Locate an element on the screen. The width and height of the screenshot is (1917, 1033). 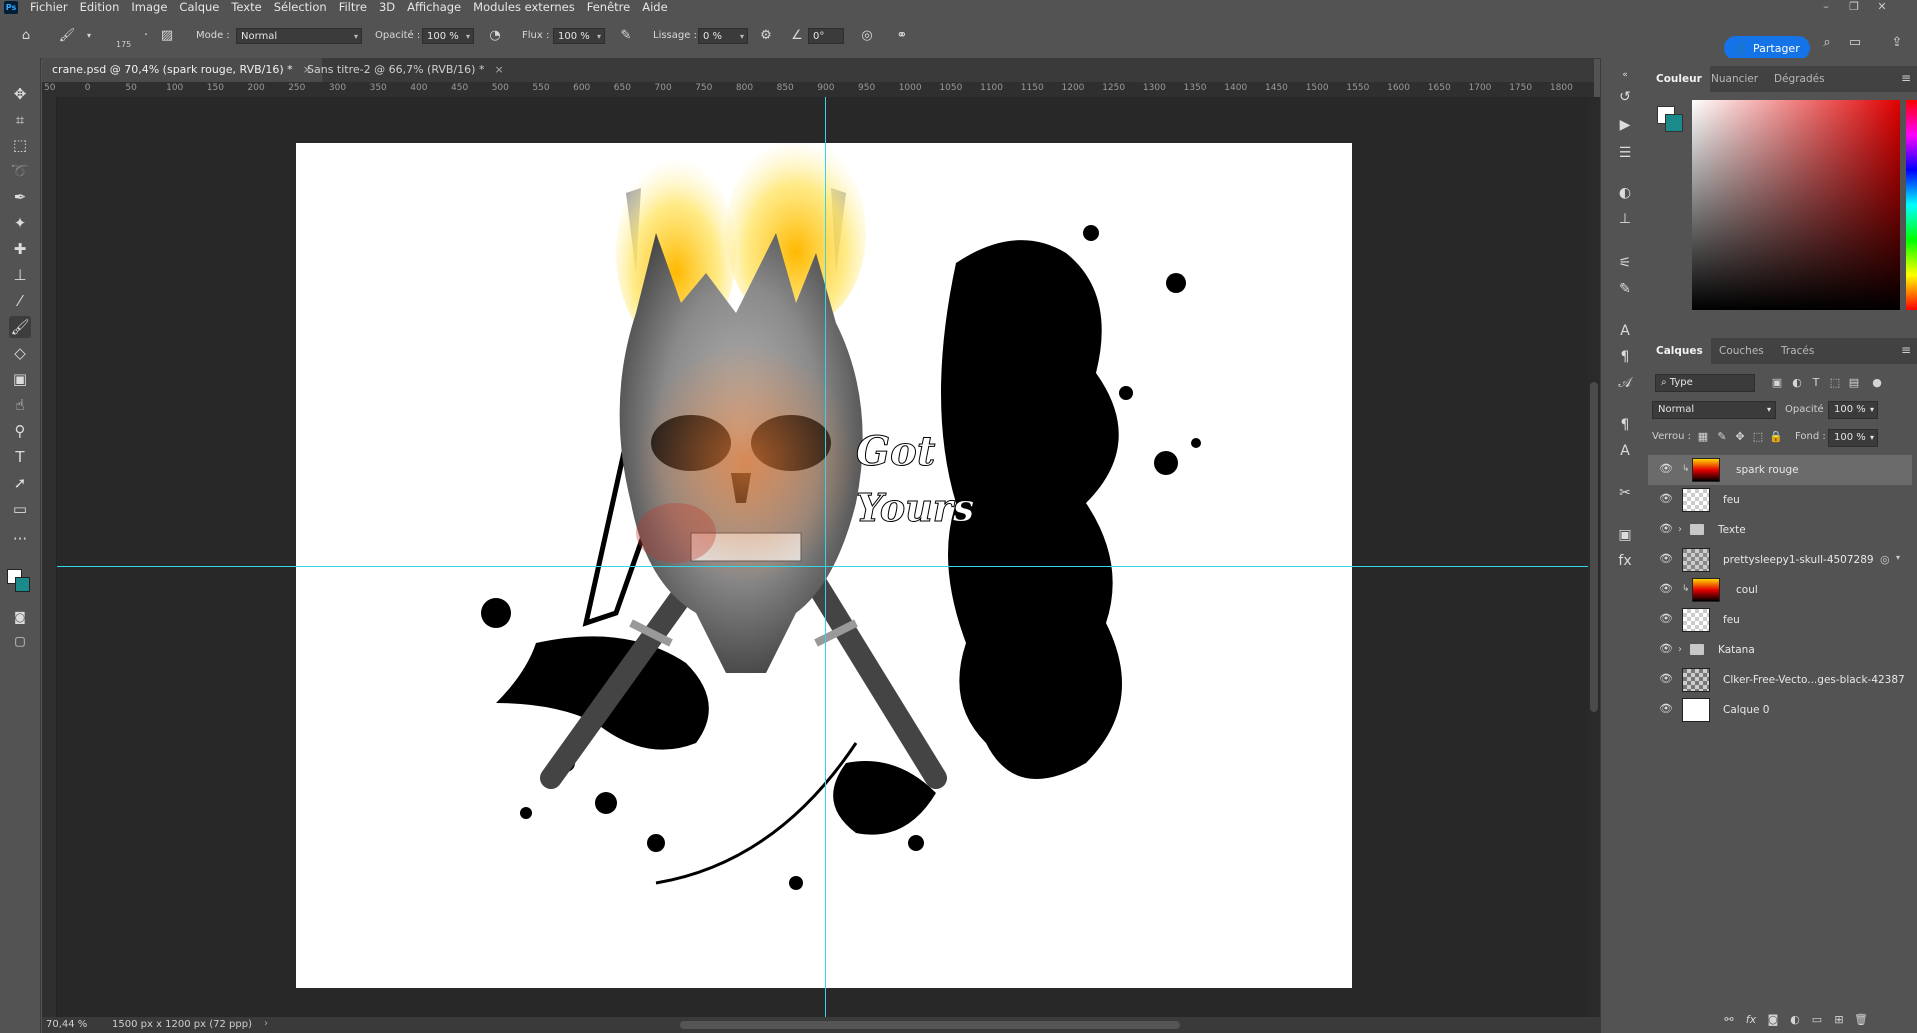
lasso-tool-icon: ➰ is located at coordinates (20, 171).